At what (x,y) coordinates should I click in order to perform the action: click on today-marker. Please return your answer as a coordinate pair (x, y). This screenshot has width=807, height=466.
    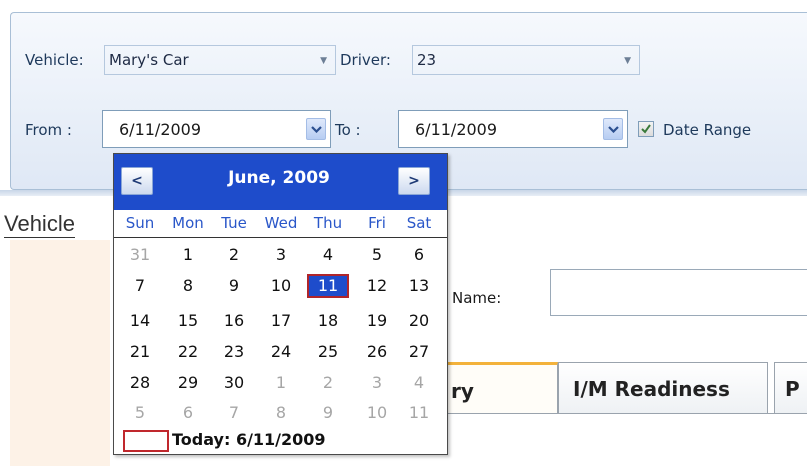
    Looking at the image, I should click on (146, 441).